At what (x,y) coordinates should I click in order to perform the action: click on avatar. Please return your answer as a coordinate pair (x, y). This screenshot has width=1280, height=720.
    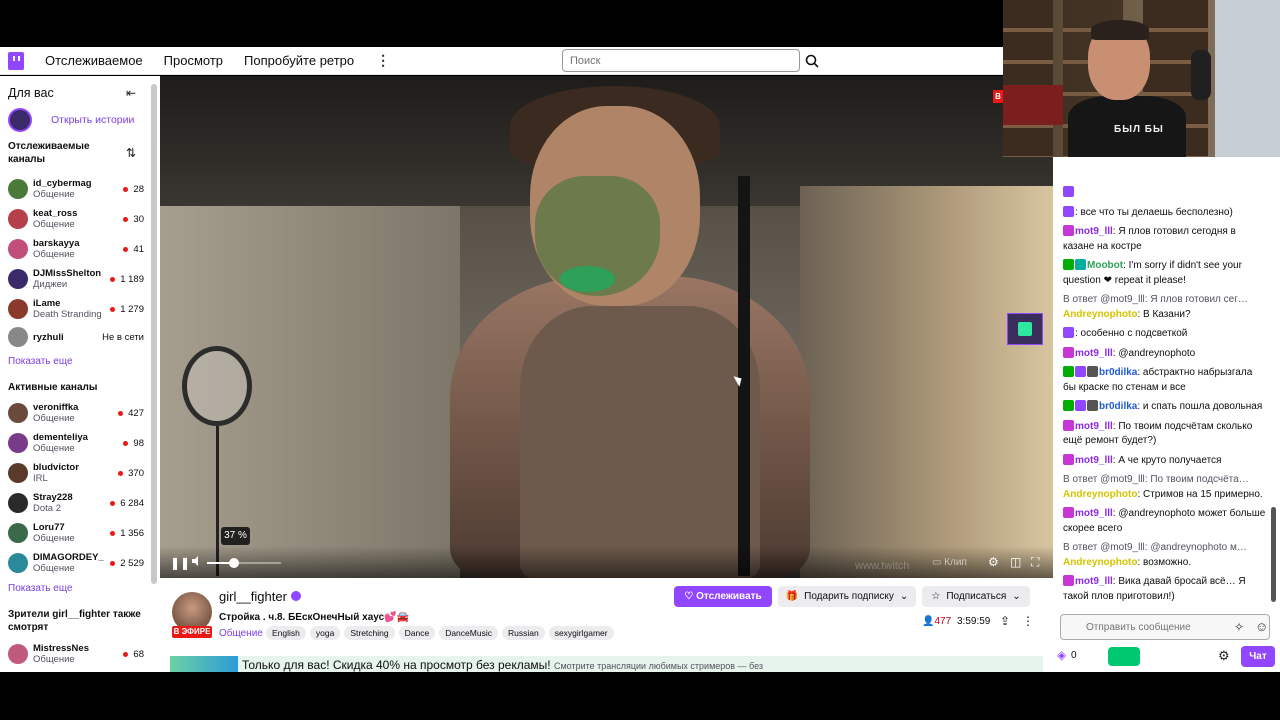
    Looking at the image, I should click on (18, 413).